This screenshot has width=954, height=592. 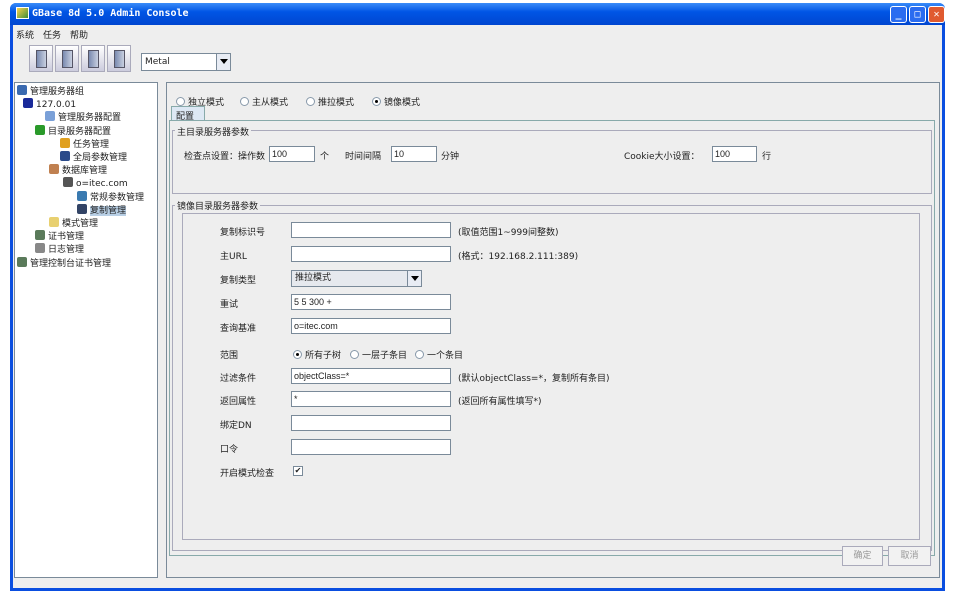 I want to click on cancel-button: 取消, so click(x=909, y=556).